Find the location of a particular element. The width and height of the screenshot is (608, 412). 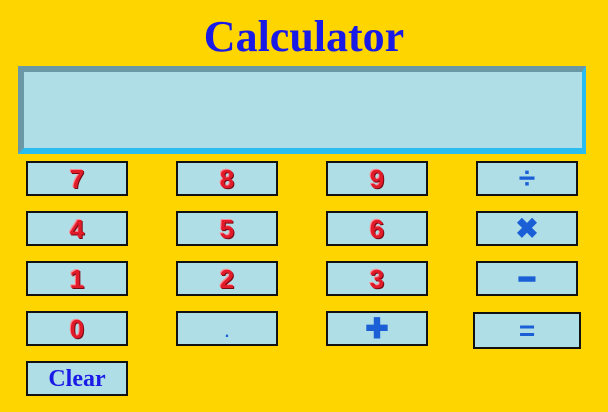

key-6-label: 6 is located at coordinates (377, 228).